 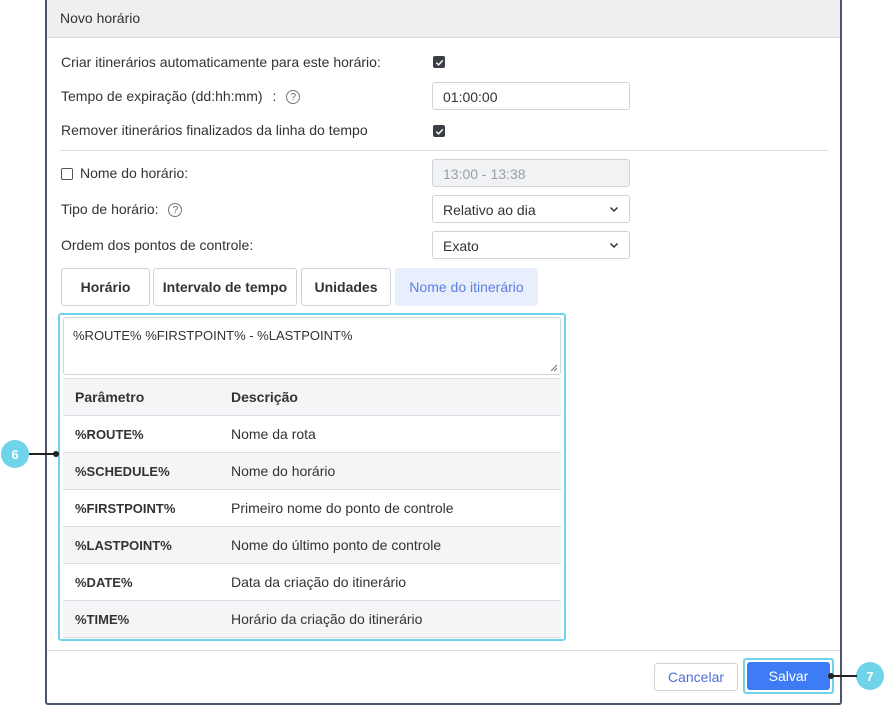 What do you see at coordinates (141, 397) in the screenshot?
I see `column-header-parameter: Parâmetro` at bounding box center [141, 397].